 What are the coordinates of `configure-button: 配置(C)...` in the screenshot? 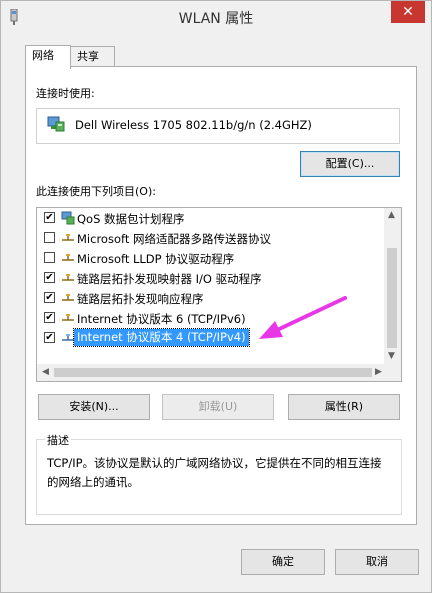 It's located at (350, 164).